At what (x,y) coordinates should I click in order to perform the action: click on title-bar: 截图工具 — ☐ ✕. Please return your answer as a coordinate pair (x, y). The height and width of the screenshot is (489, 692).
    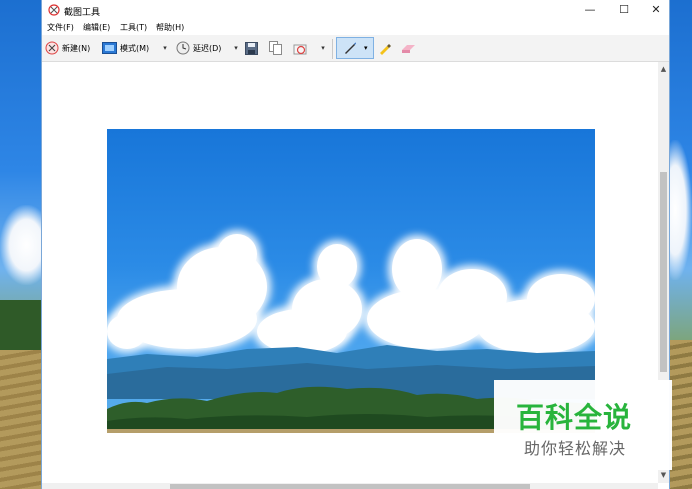
    Looking at the image, I should click on (355, 10).